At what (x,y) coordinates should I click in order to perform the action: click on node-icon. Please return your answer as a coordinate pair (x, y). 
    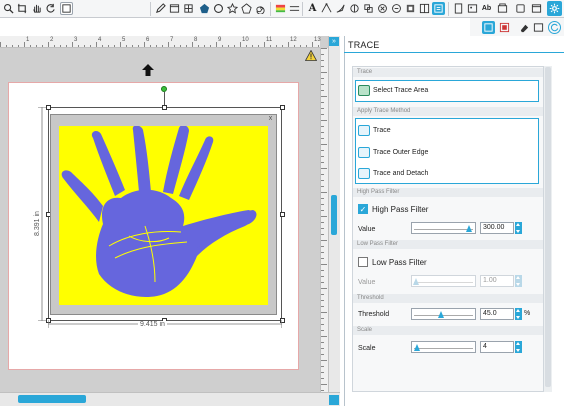
    Looking at the image, I should click on (326, 8).